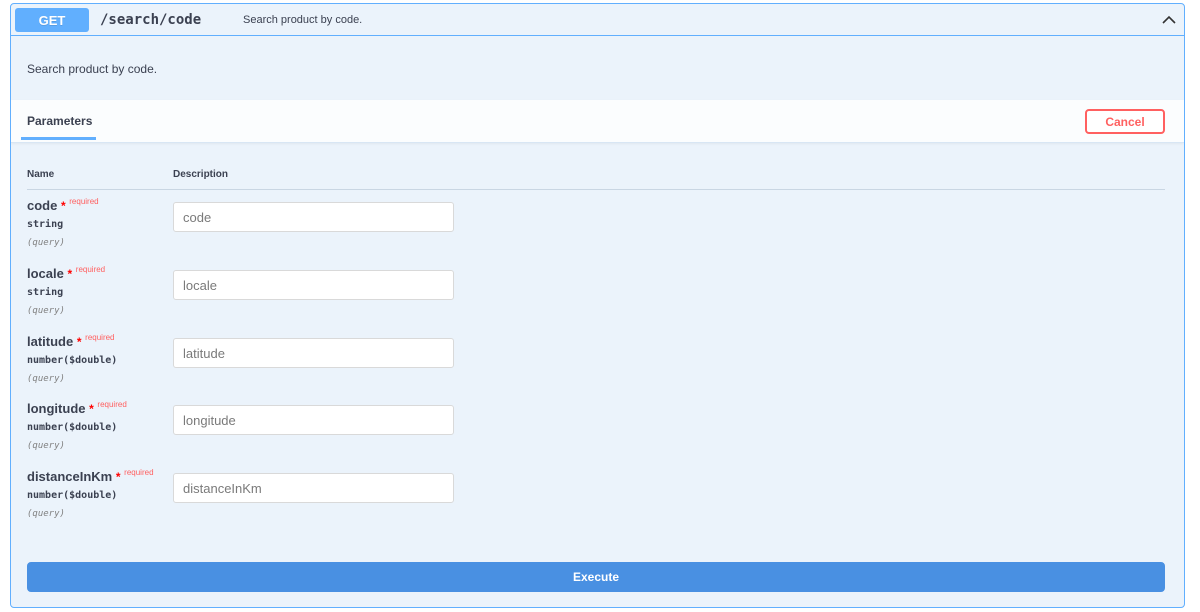  Describe the element at coordinates (597, 121) in the screenshot. I see `parameters-header: Parameters Cancel` at that location.